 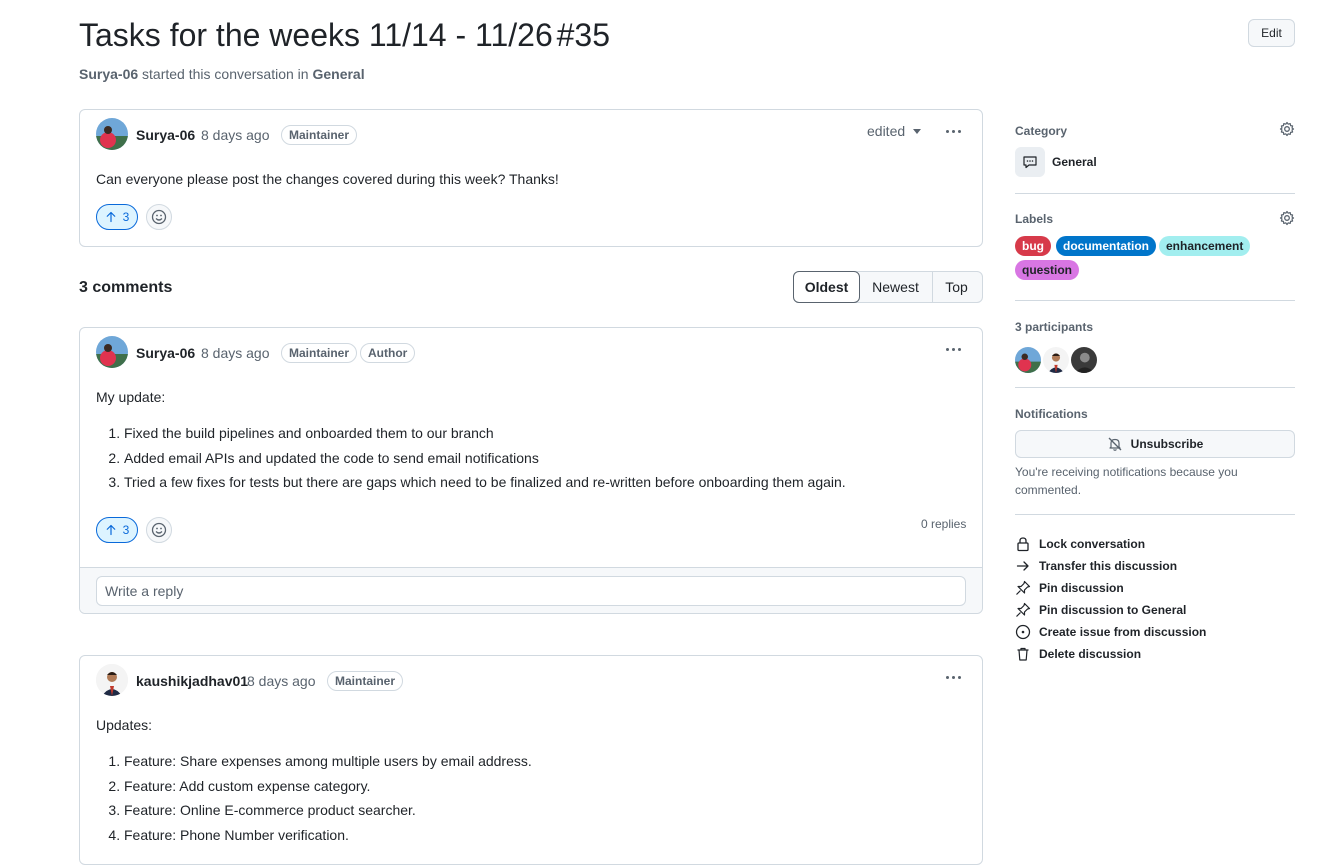 What do you see at coordinates (886, 131) in the screenshot?
I see `edited-label: edited` at bounding box center [886, 131].